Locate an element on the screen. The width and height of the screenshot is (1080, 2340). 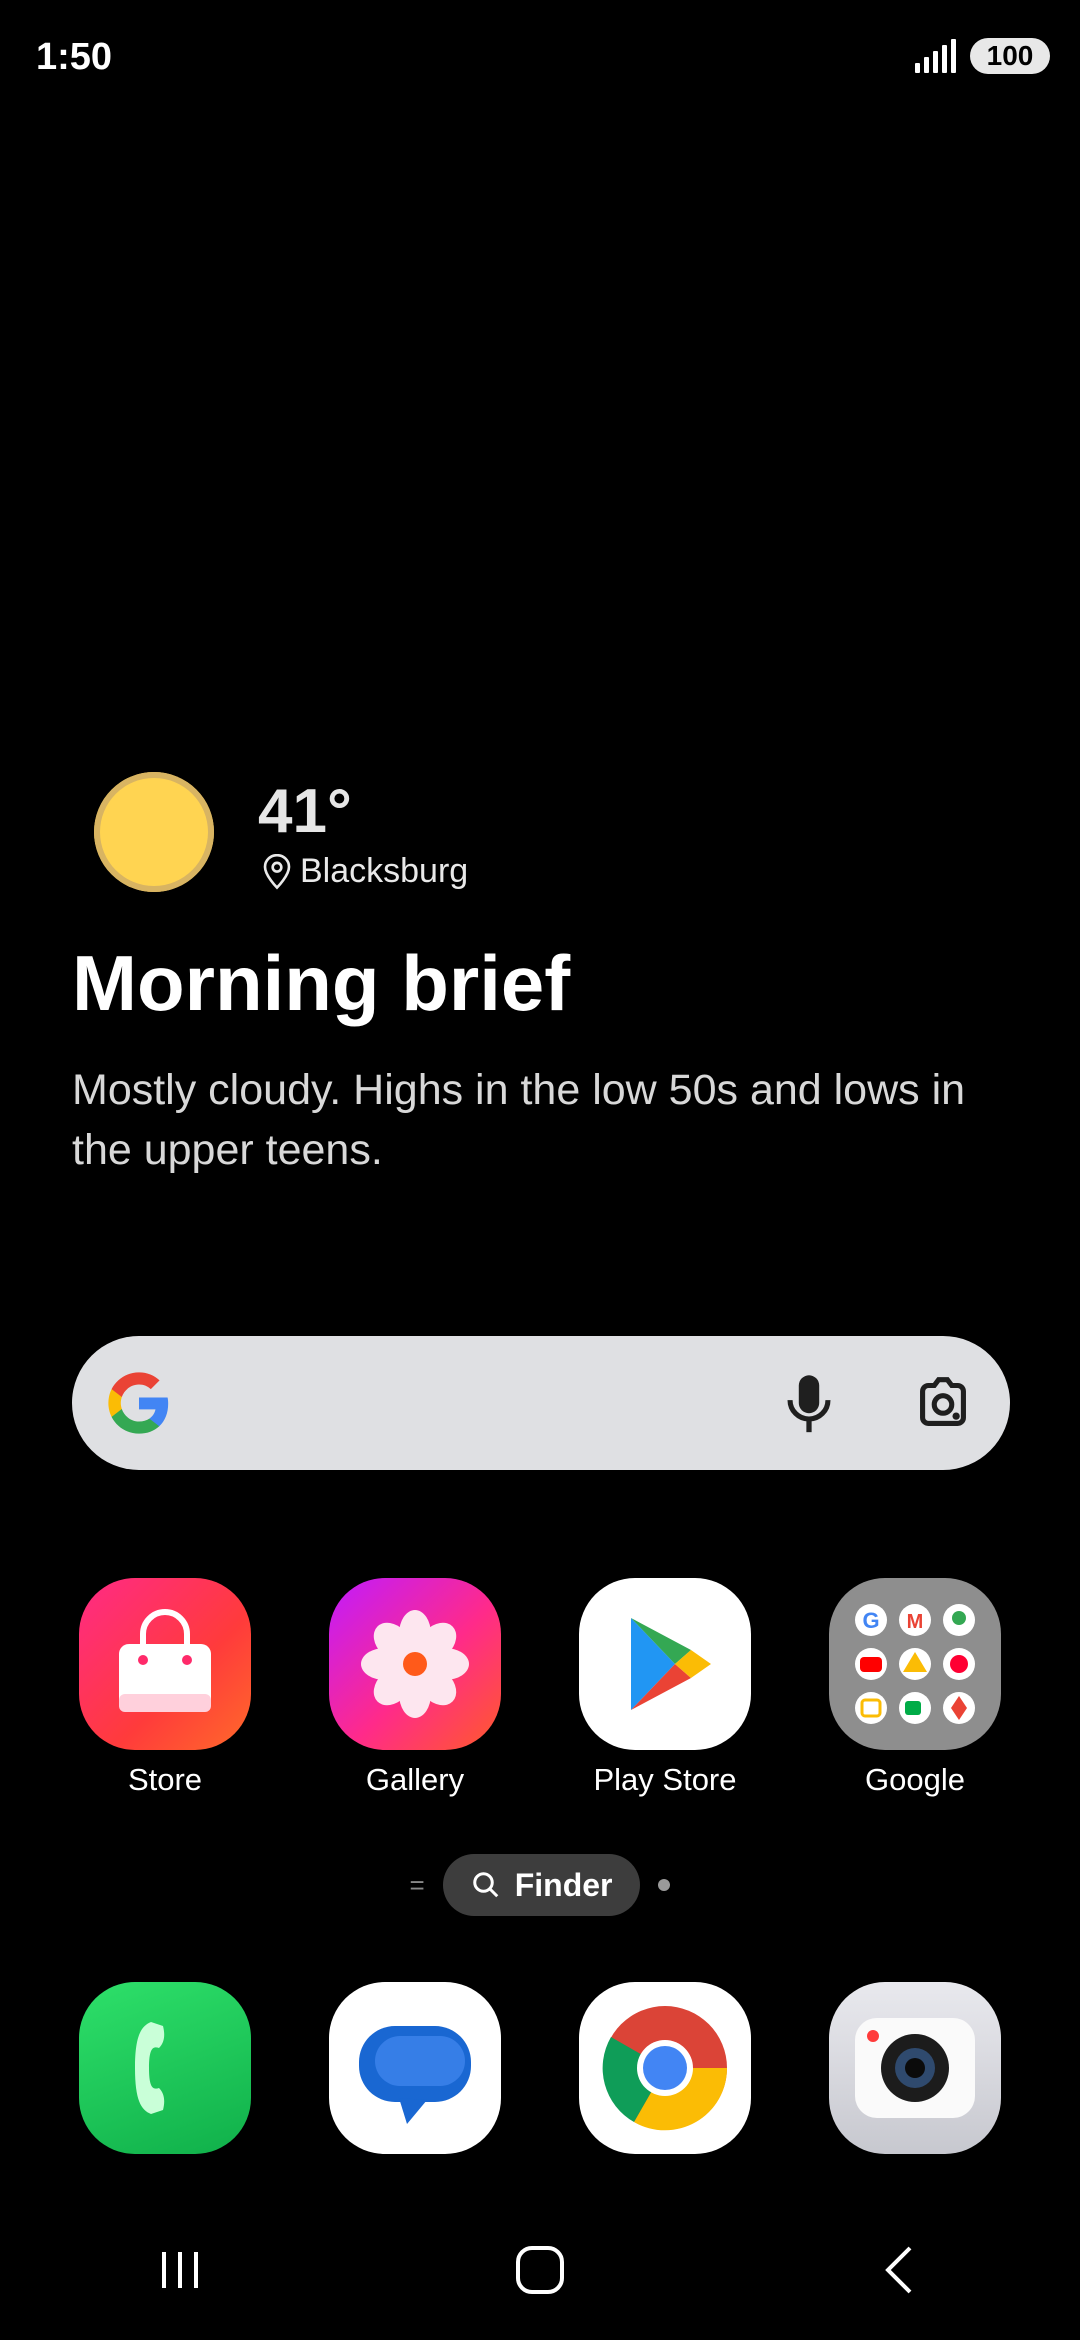
finder-button: Finder is located at coordinates (541, 1885).